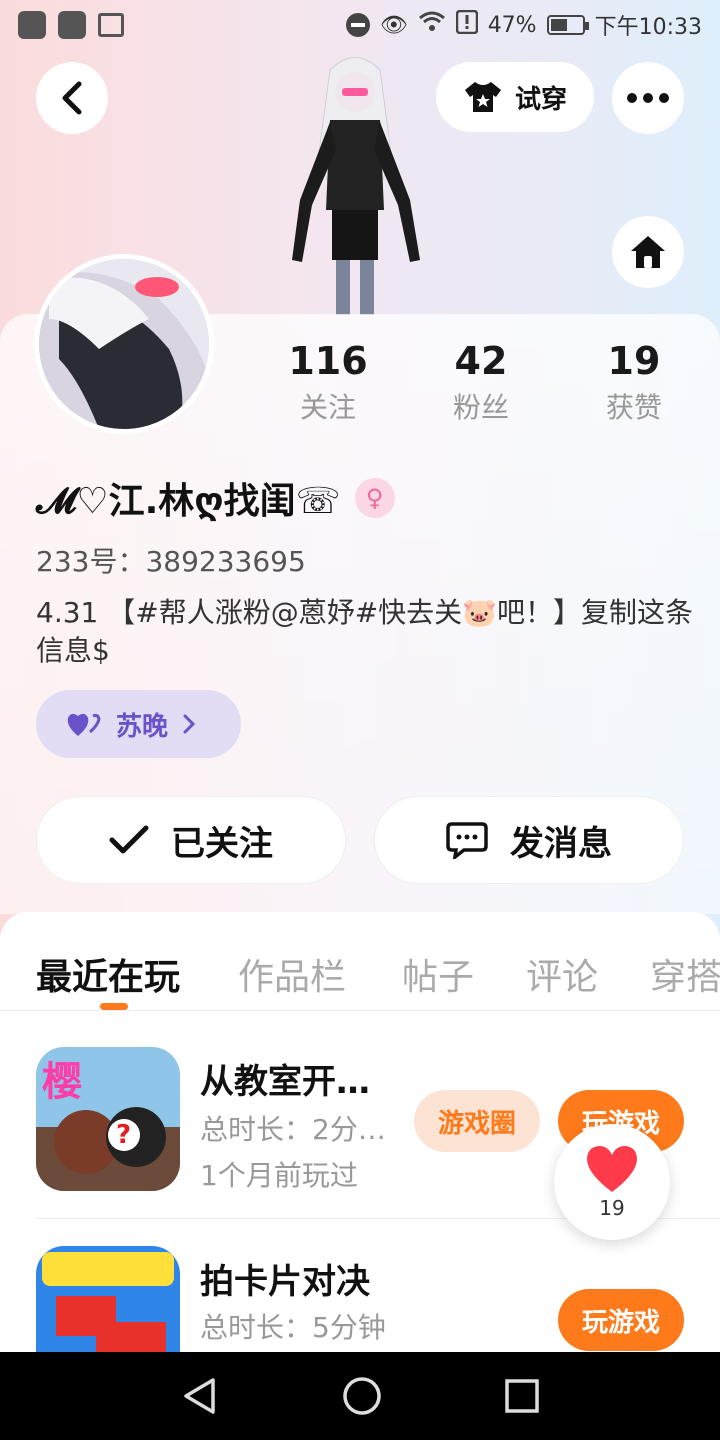  Describe the element at coordinates (365, 631) in the screenshot. I see `bio-text: 4.31 【#帮人涨粉@蒽妤#快去关🐷吧！】复制这条信息$` at that location.